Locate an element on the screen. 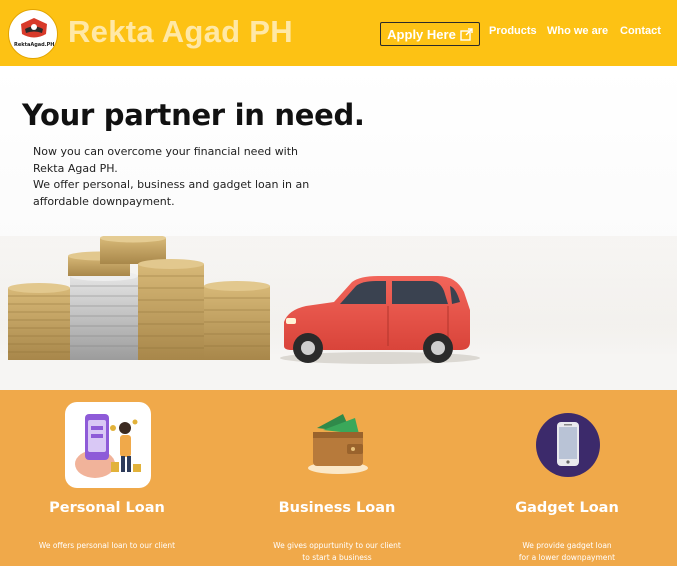  logo-icon is located at coordinates (34, 28).